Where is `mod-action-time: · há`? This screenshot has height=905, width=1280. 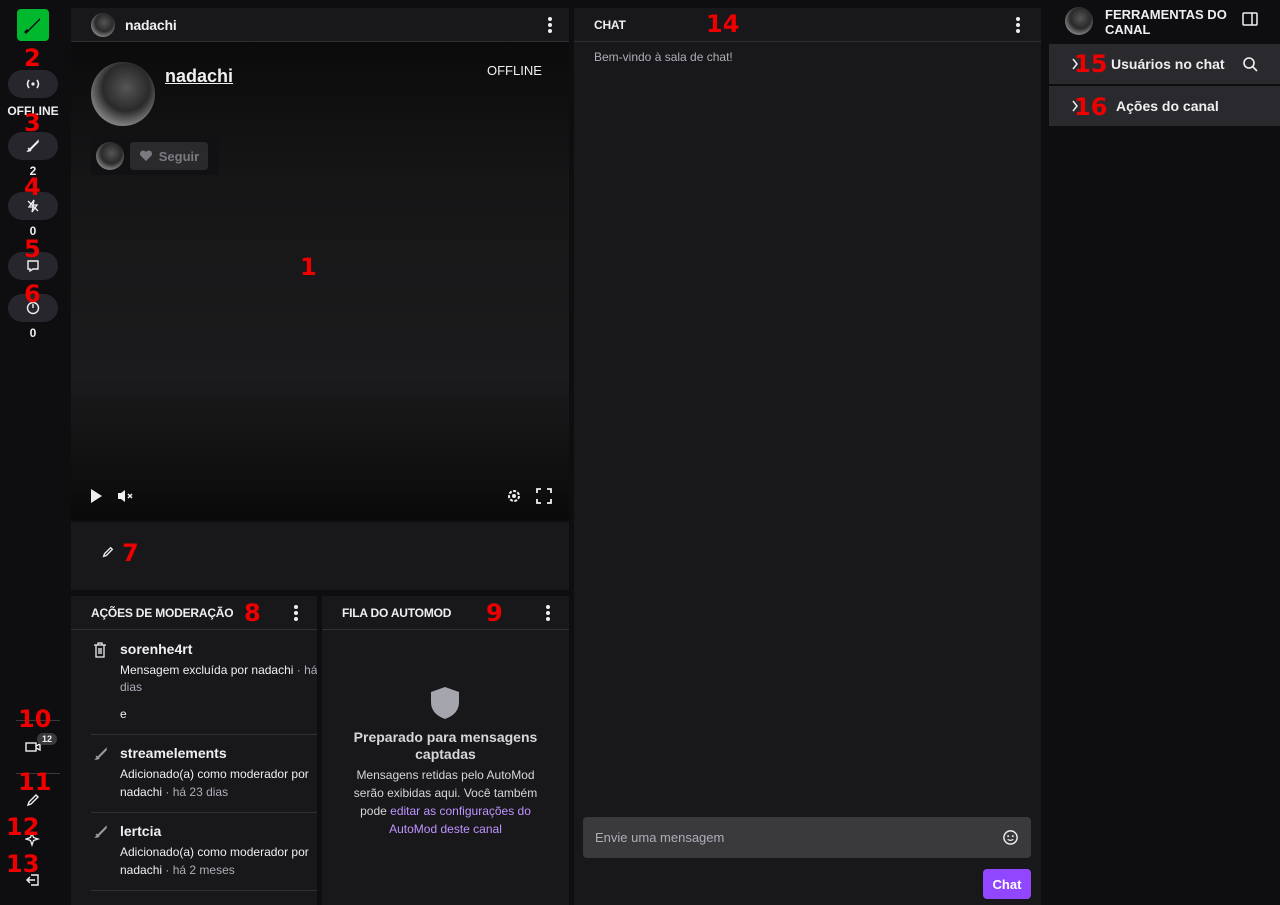
mod-action-time: · há is located at coordinates (306, 670).